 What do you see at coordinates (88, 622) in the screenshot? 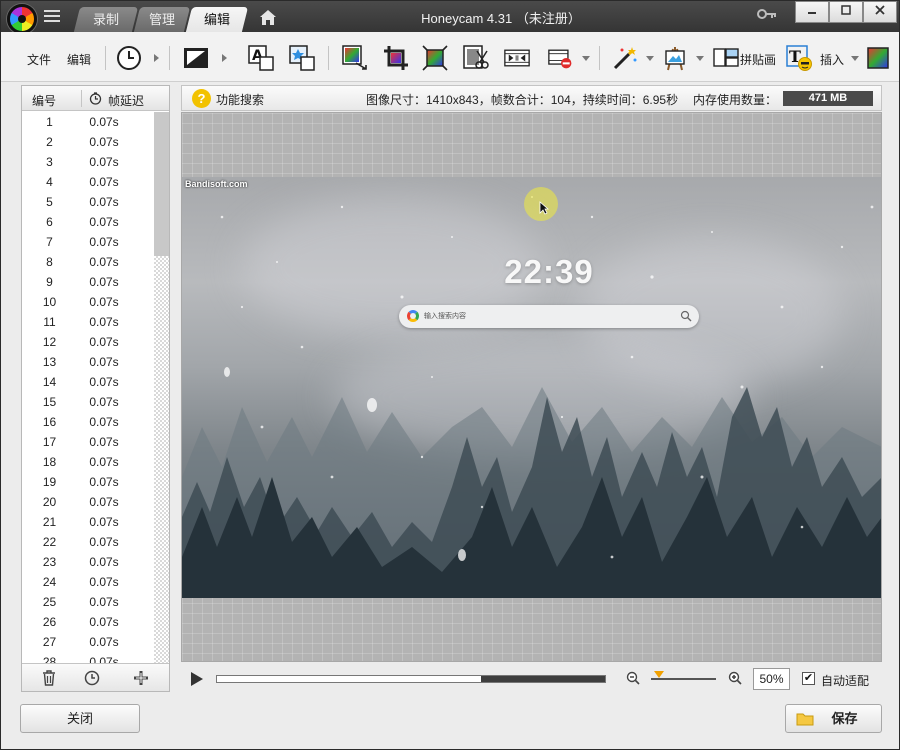
I see `frame-list-row: 26 0.07s` at bounding box center [88, 622].